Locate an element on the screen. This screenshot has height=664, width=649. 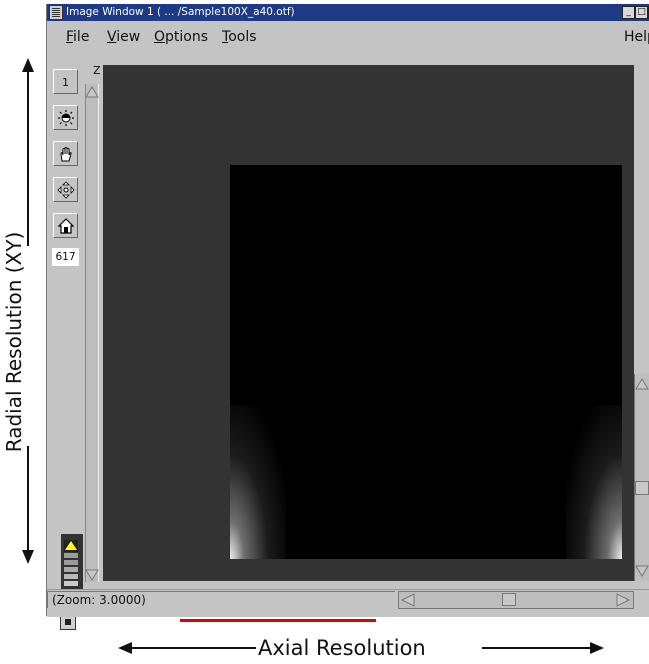
scroll-up-arrow-icon is located at coordinates (642, 384).